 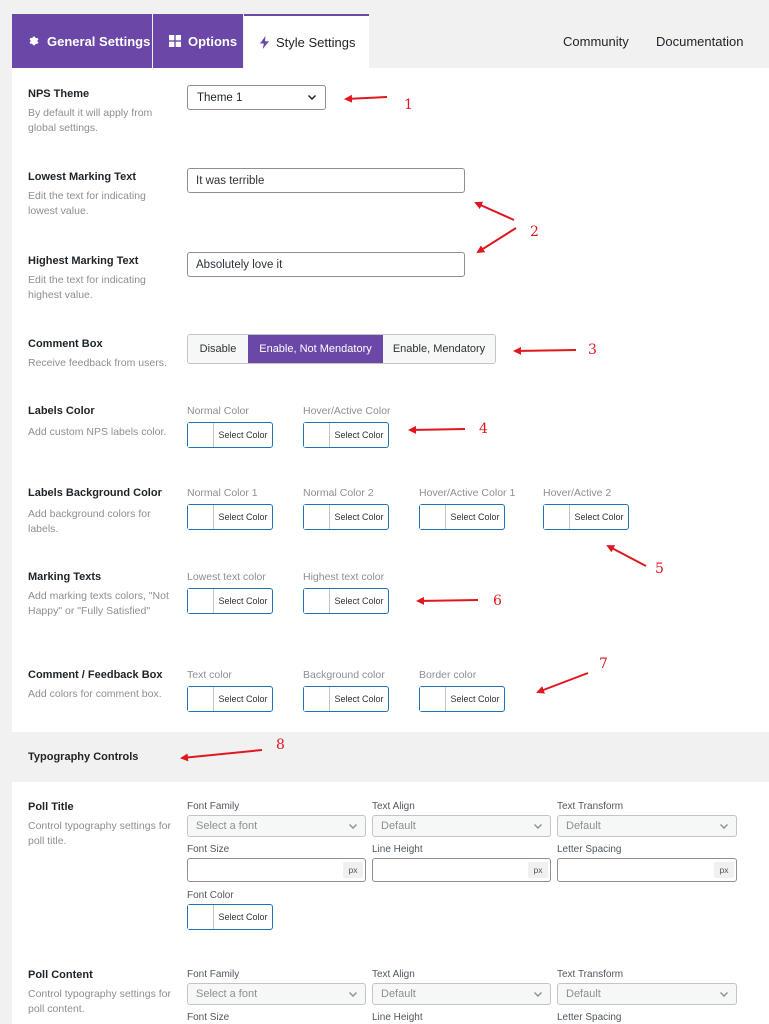 I want to click on labels-normal-color-picker: Select Color, so click(x=230, y=435).